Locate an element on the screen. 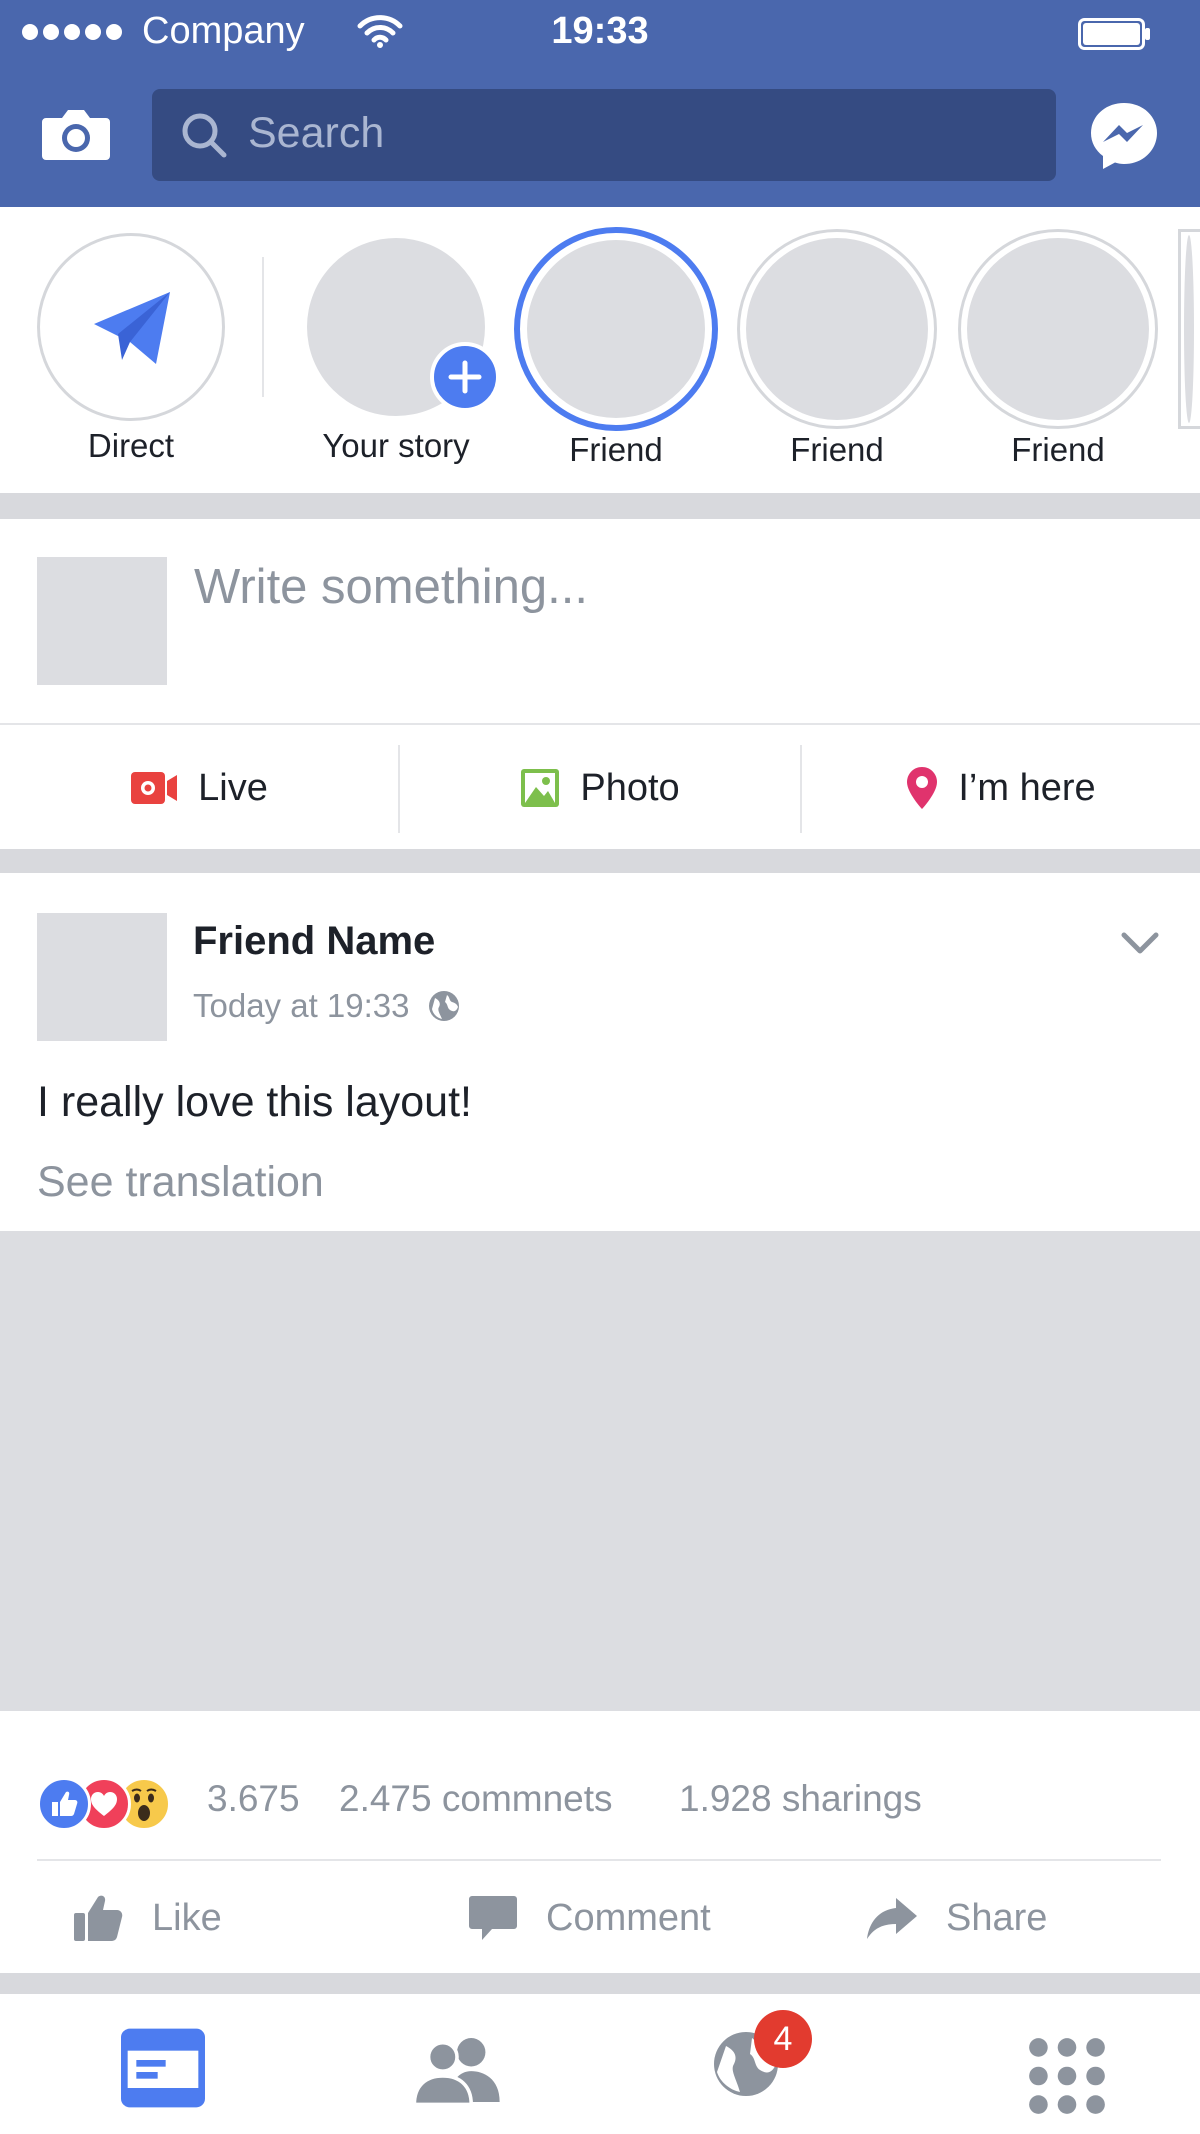 Image resolution: width=1200 pixels, height=2134 pixels. status-time: 19:33 is located at coordinates (600, 31).